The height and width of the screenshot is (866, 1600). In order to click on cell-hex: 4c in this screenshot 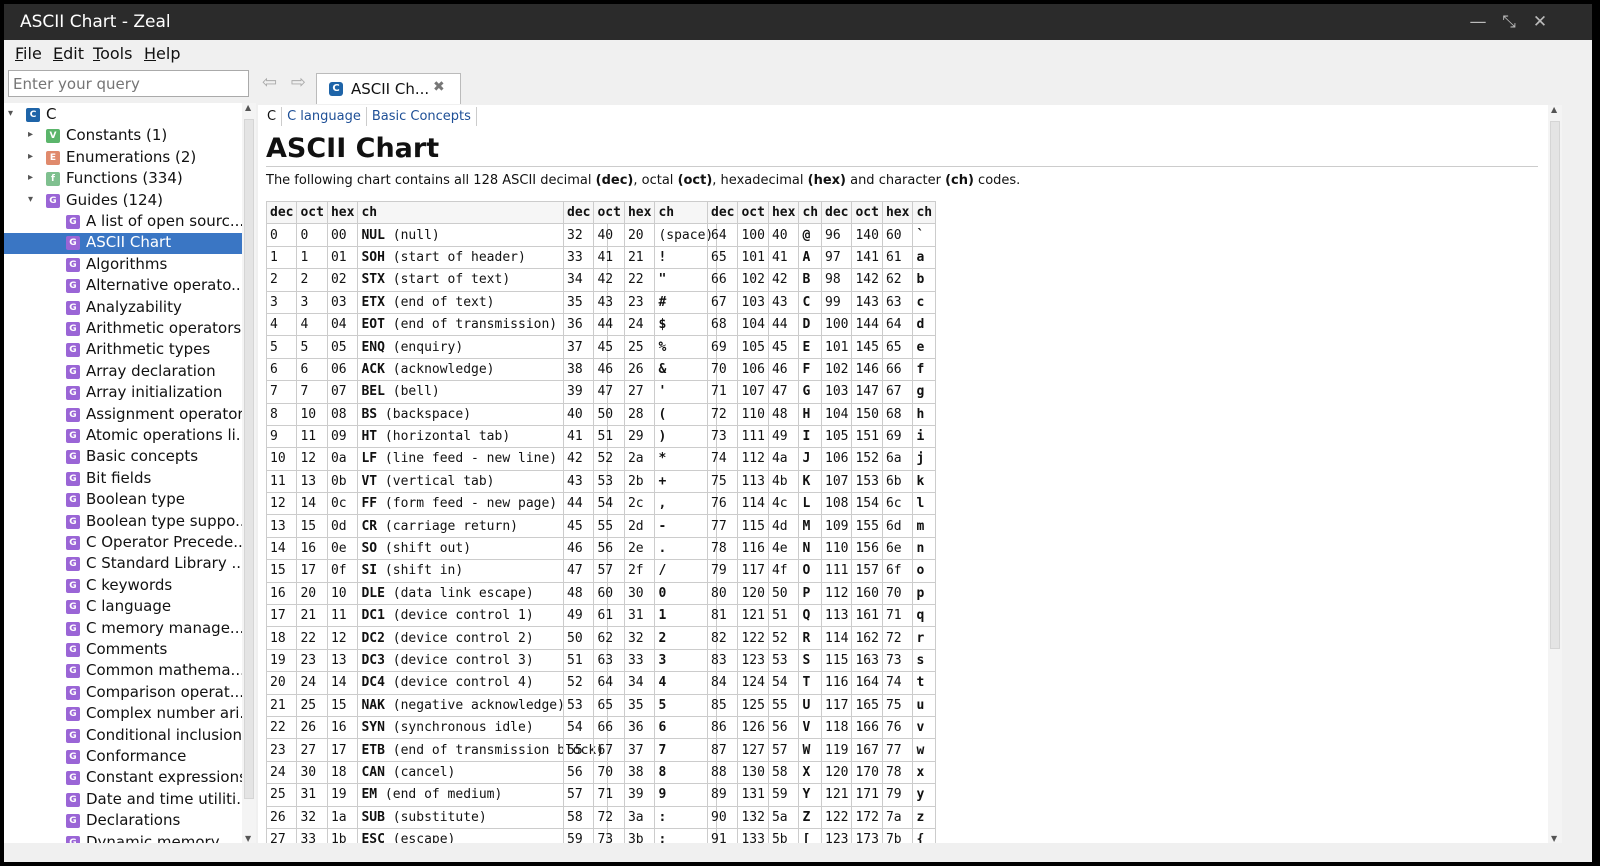, I will do `click(783, 504)`.